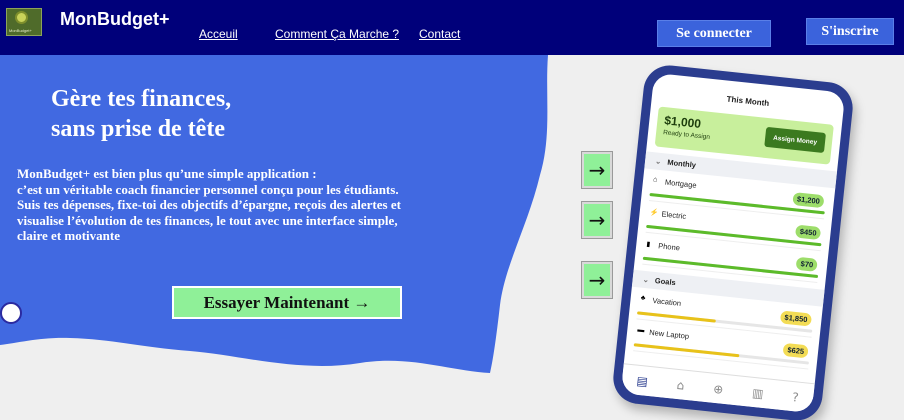  I want to click on assign-subtitle: Ready to Assign, so click(686, 135).